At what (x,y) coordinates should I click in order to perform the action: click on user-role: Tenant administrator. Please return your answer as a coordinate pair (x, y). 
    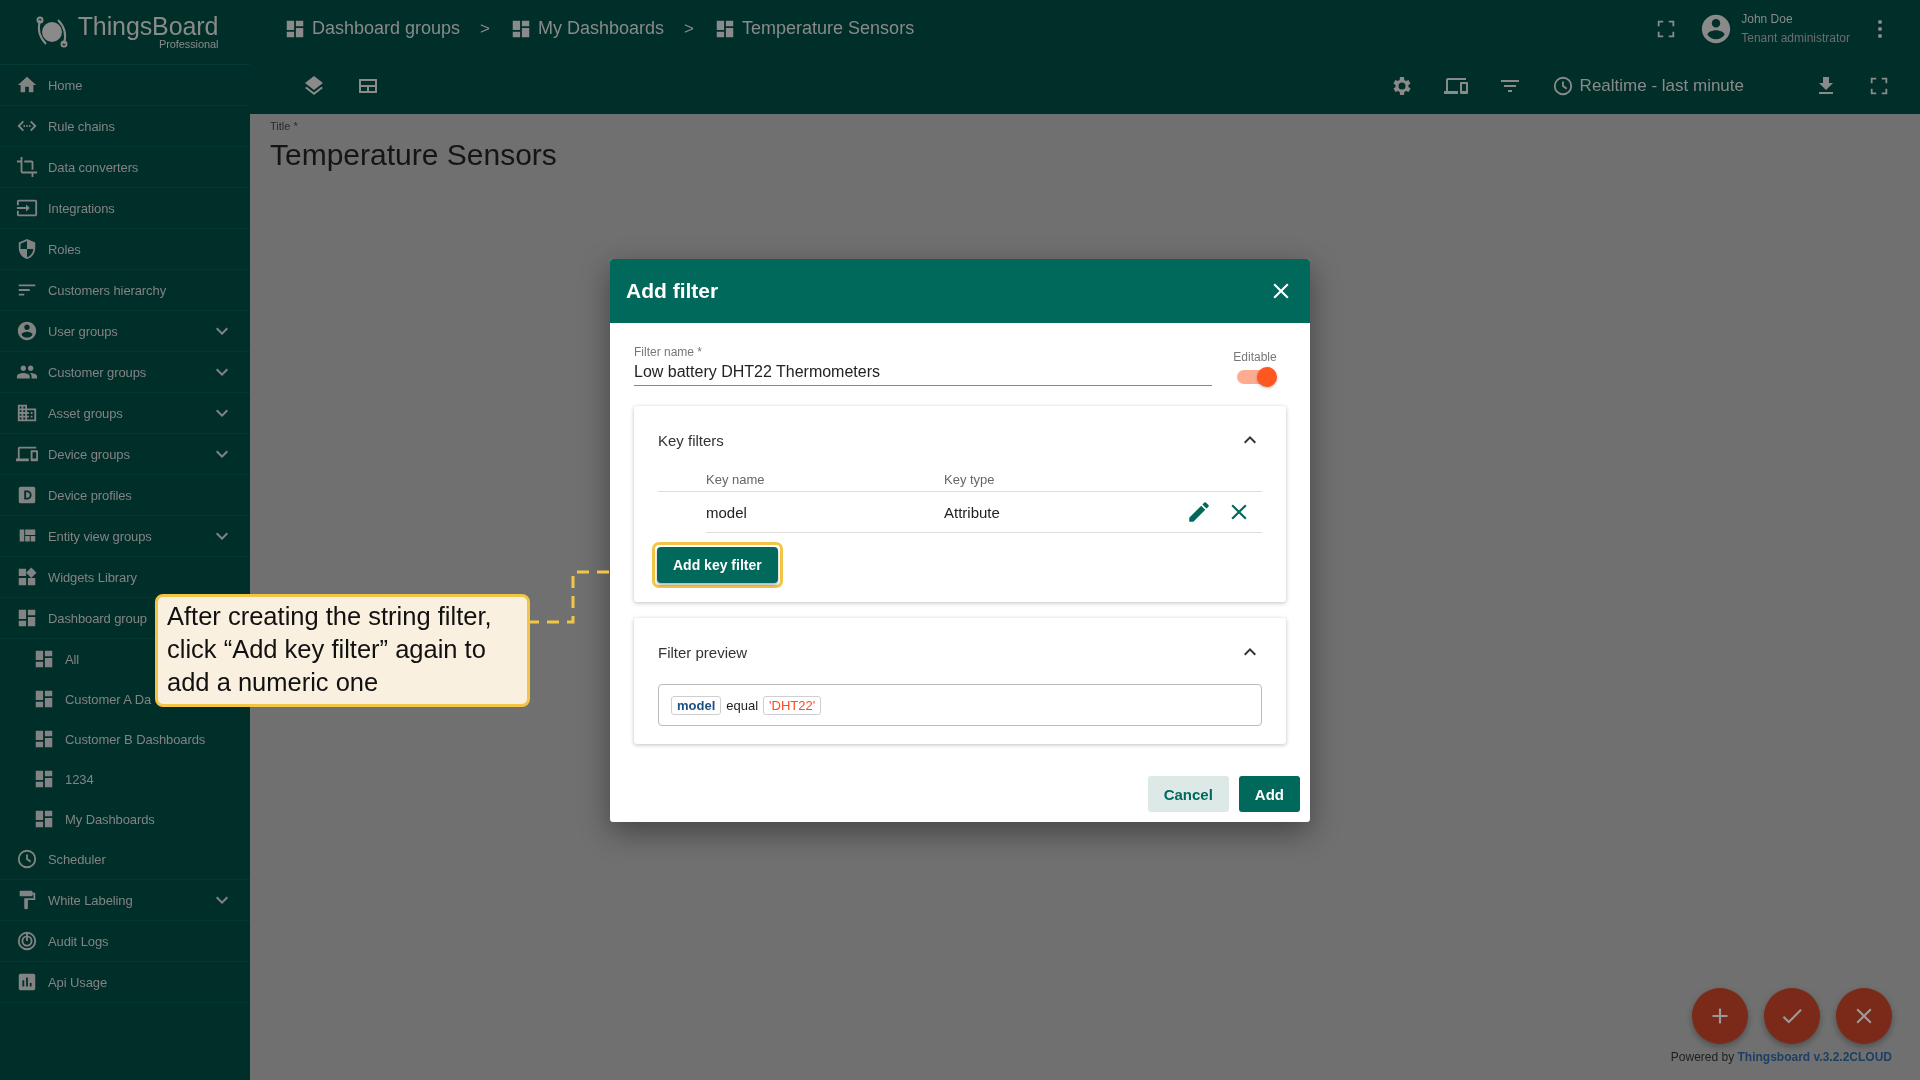
    Looking at the image, I should click on (1795, 38).